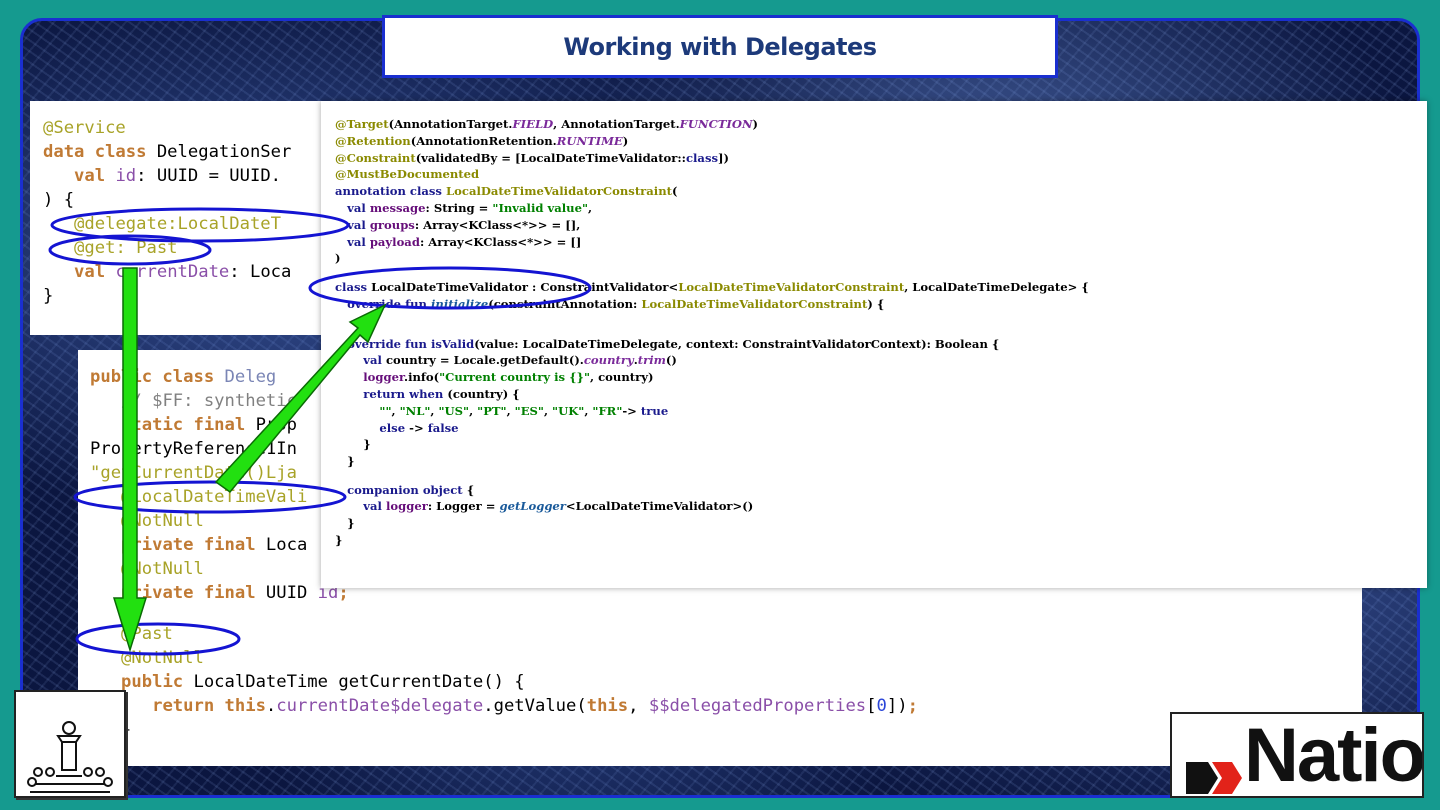 Image resolution: width=1440 pixels, height=810 pixels. Describe the element at coordinates (559, 191) in the screenshot. I see `code-token: LocalDateTimeValidatorConstraint` at that location.